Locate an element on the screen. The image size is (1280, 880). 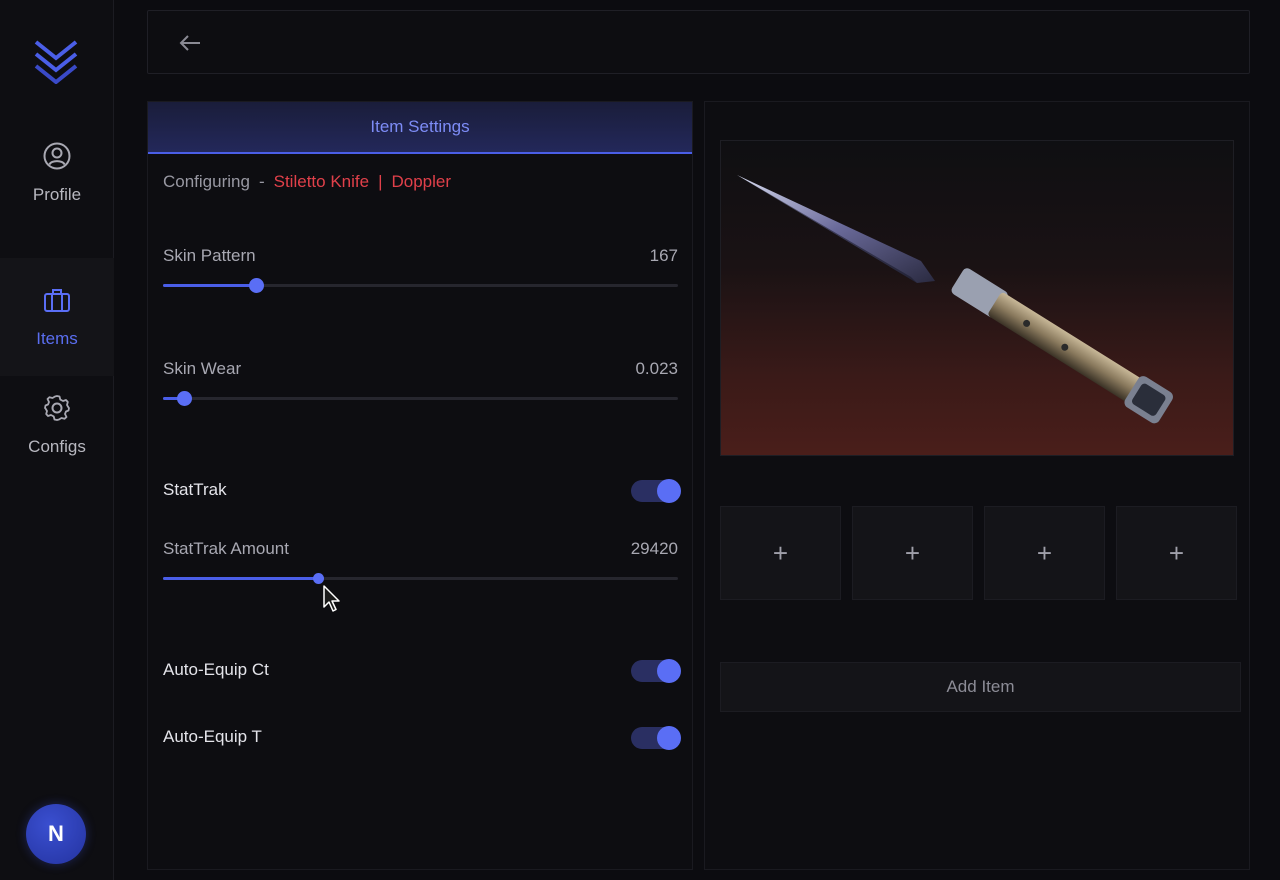
gear-icon is located at coordinates (57, 408).